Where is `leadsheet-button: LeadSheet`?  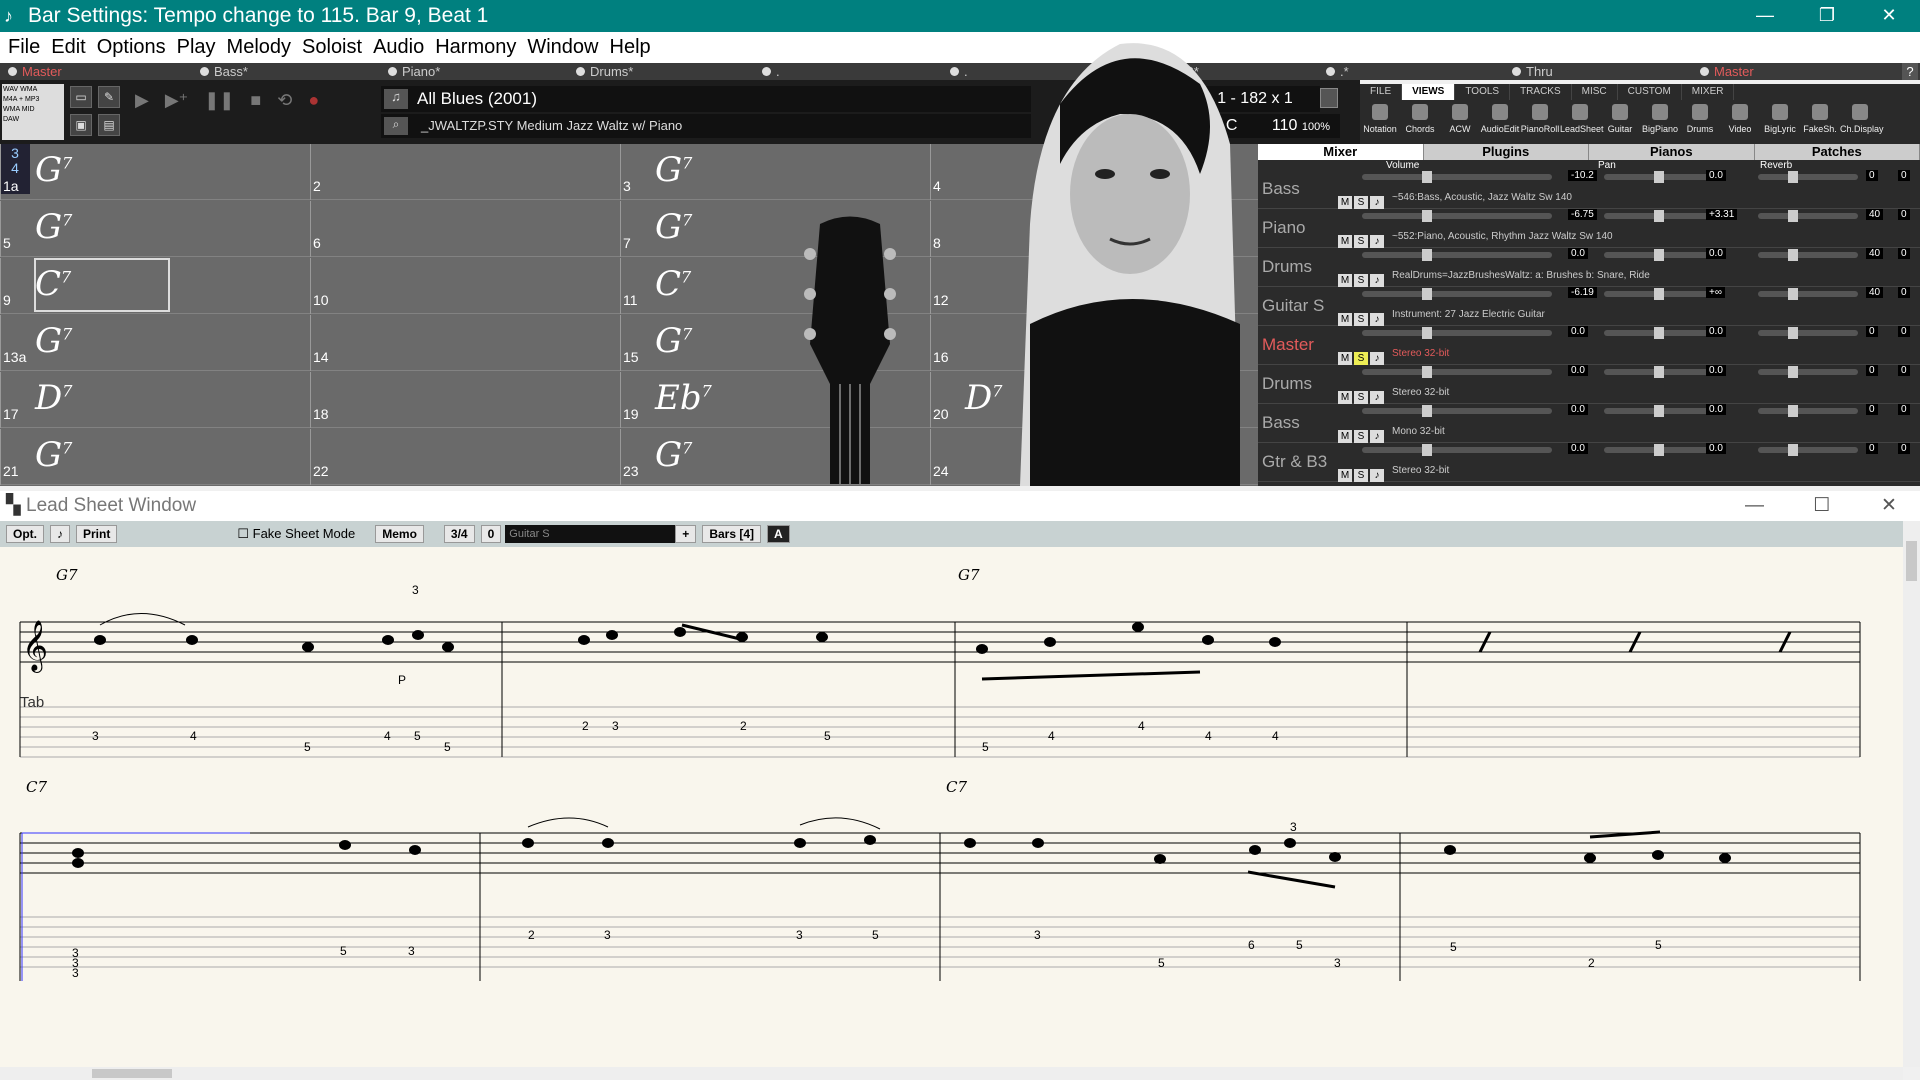 leadsheet-button: LeadSheet is located at coordinates (1582, 122).